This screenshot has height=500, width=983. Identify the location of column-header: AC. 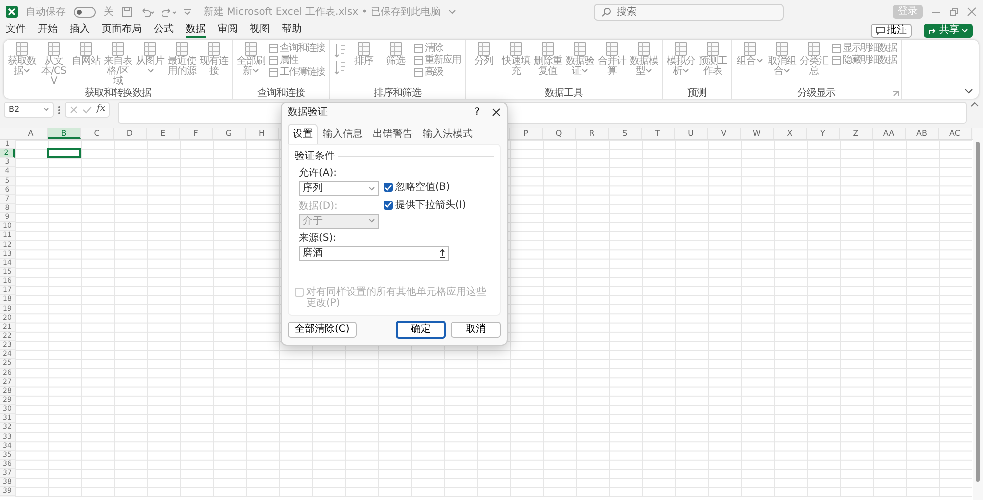
(955, 133).